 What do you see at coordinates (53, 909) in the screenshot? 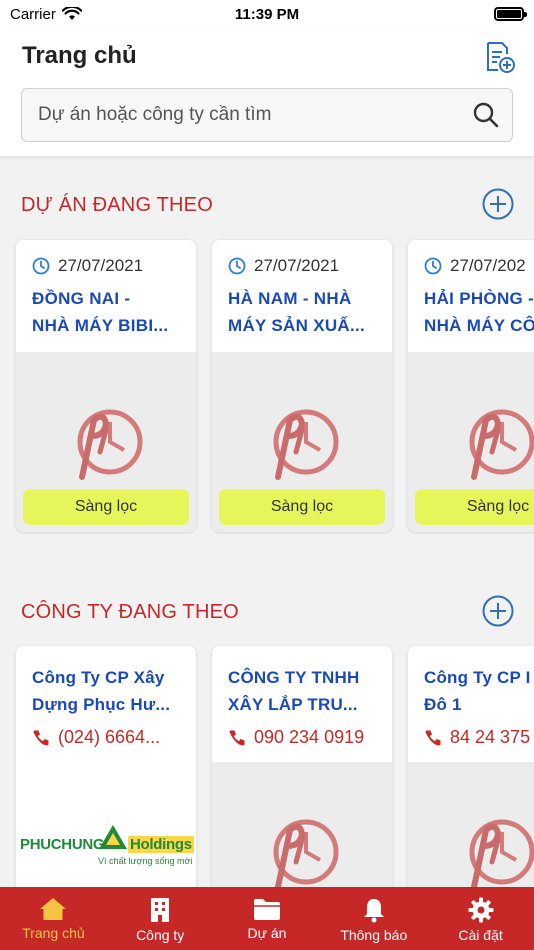
I see `home-icon` at bounding box center [53, 909].